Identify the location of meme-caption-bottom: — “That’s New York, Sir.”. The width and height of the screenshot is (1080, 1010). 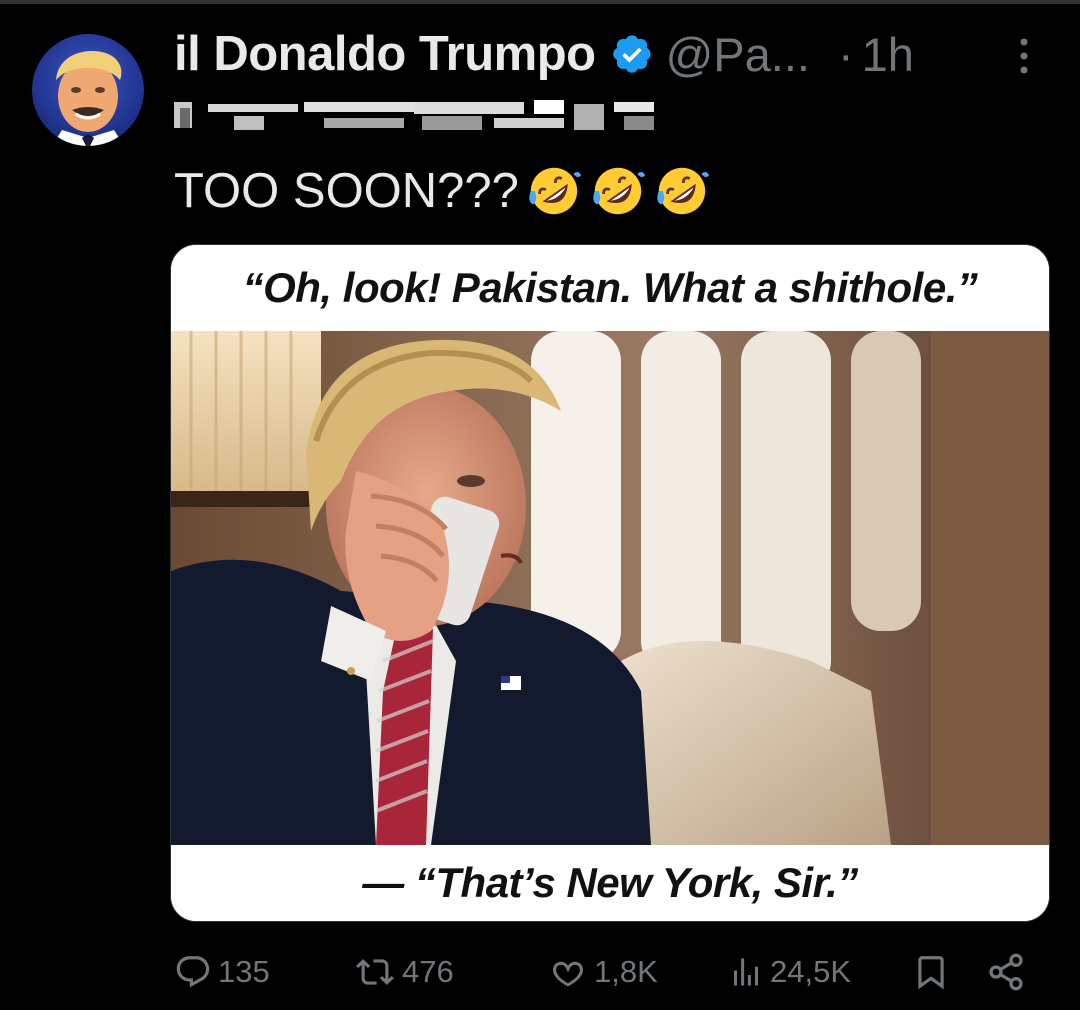
(610, 883).